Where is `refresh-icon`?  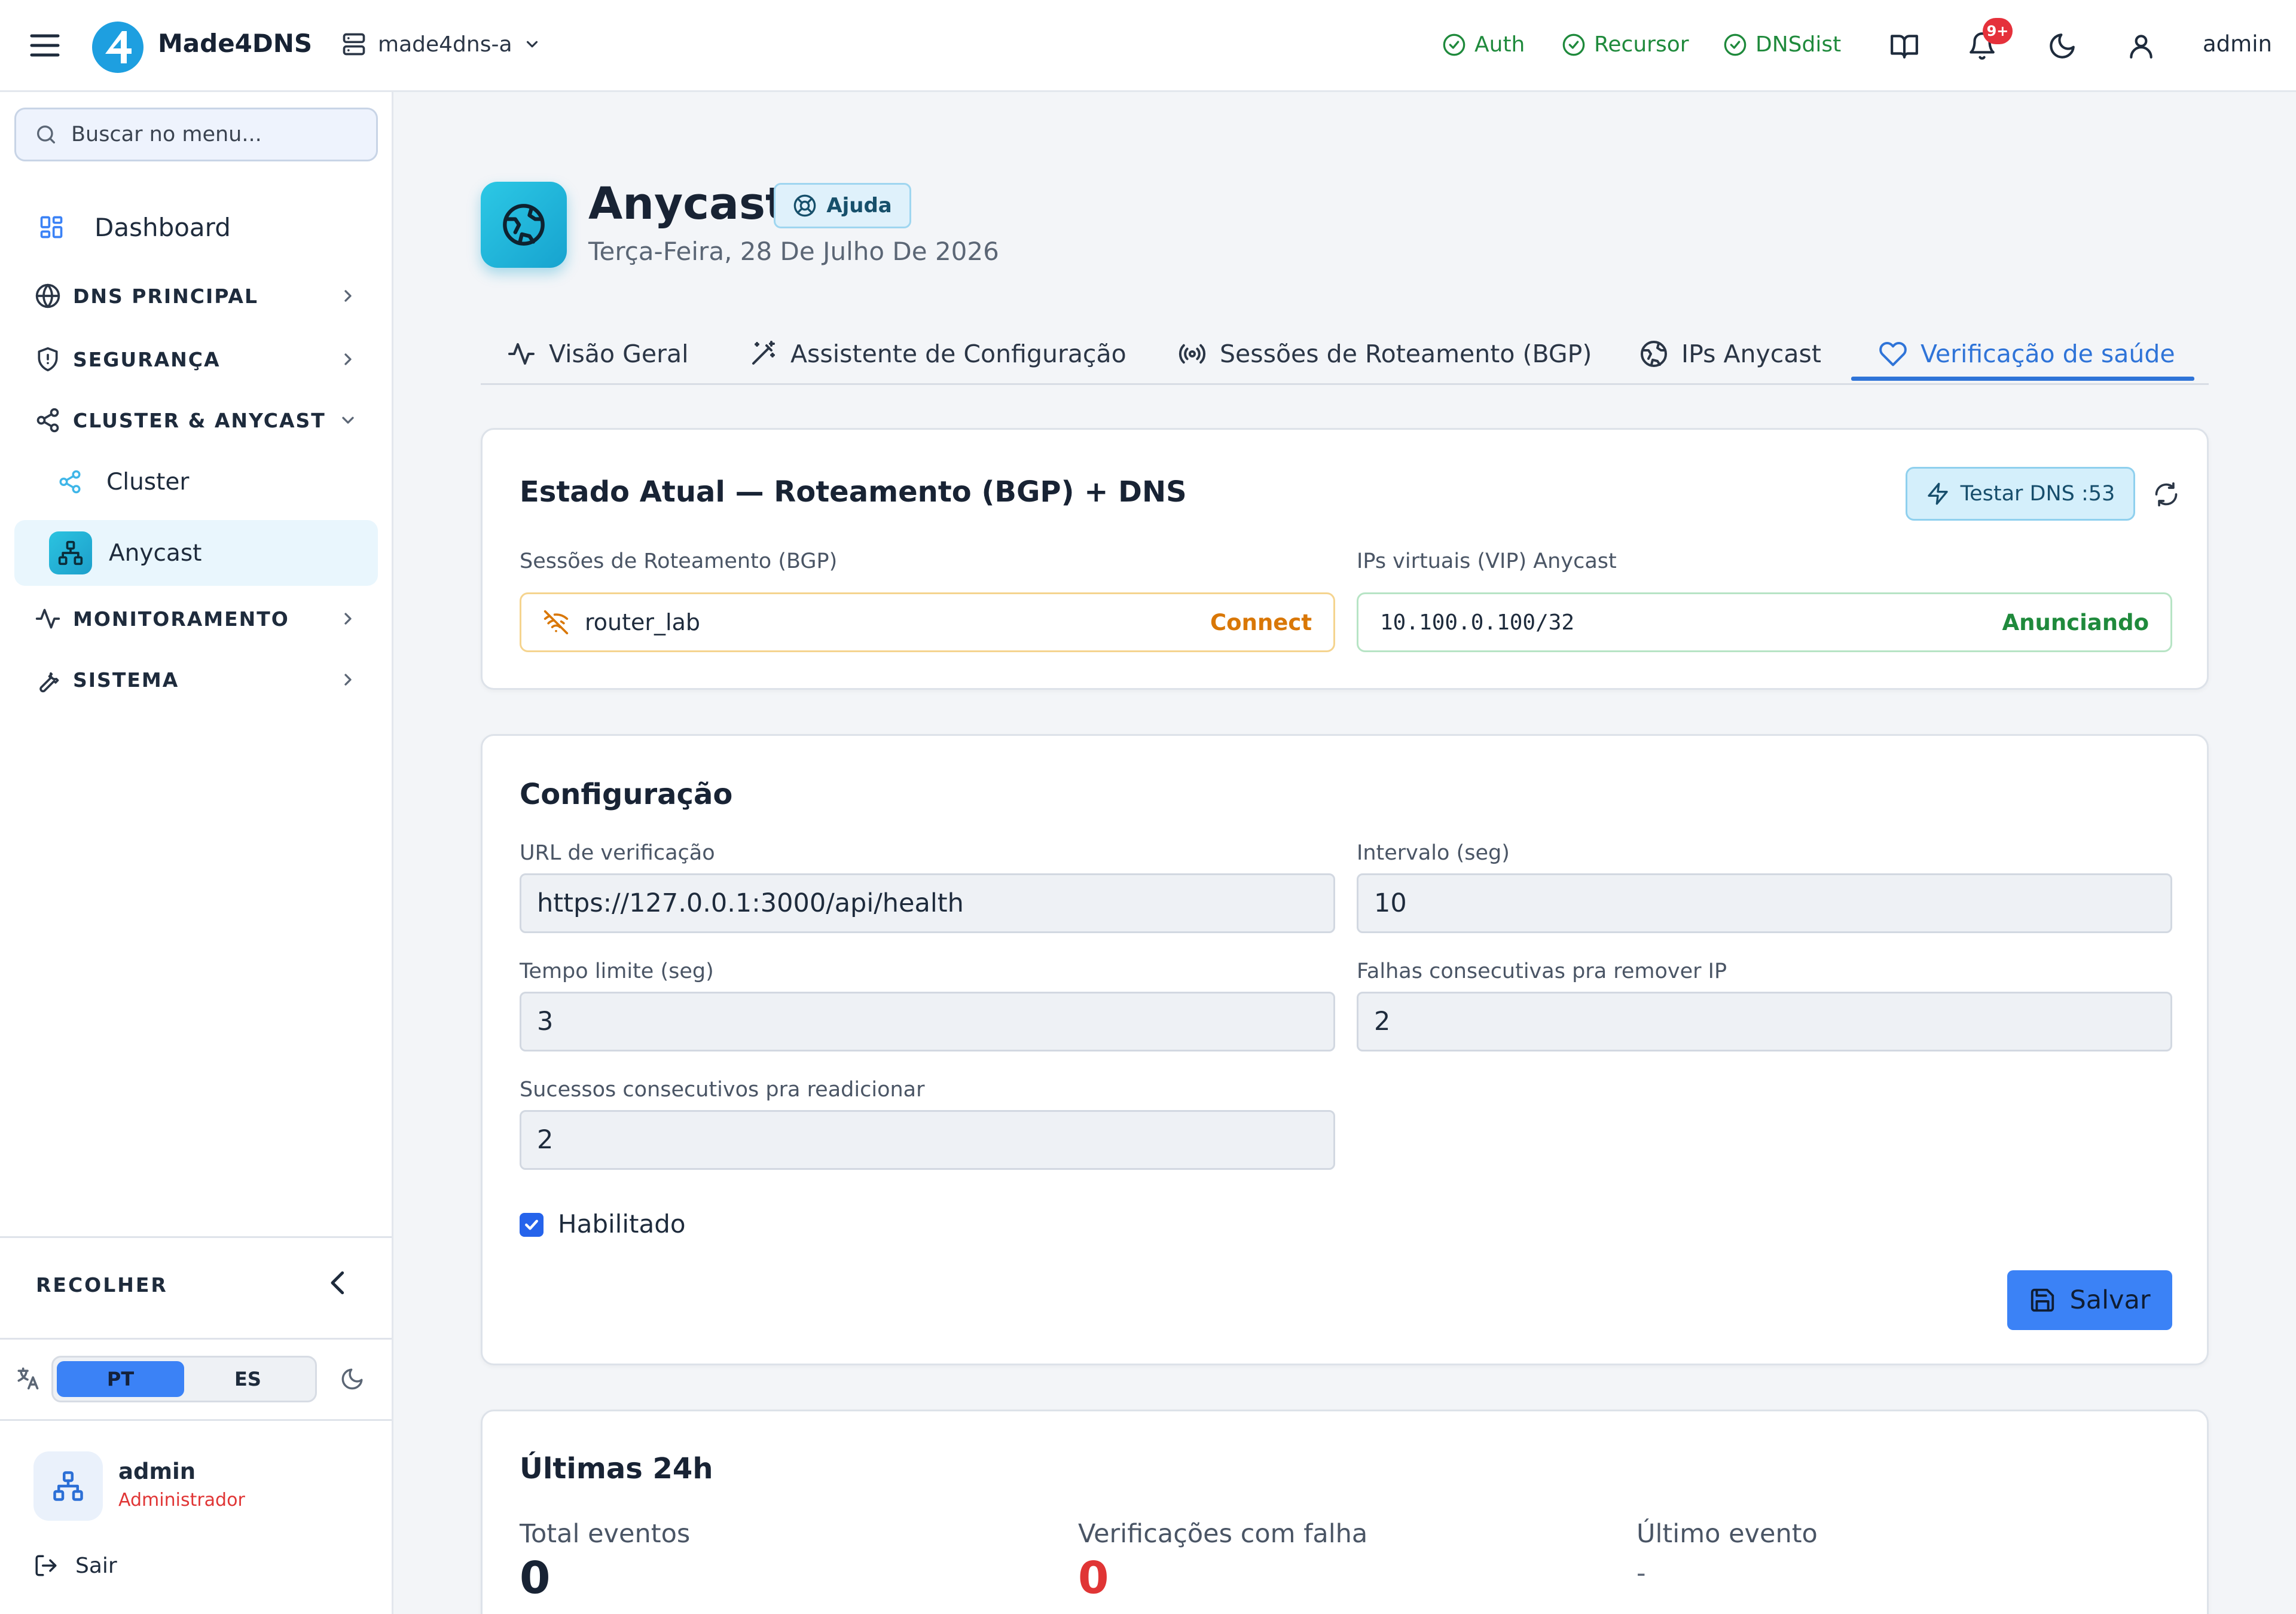
refresh-icon is located at coordinates (2166, 494).